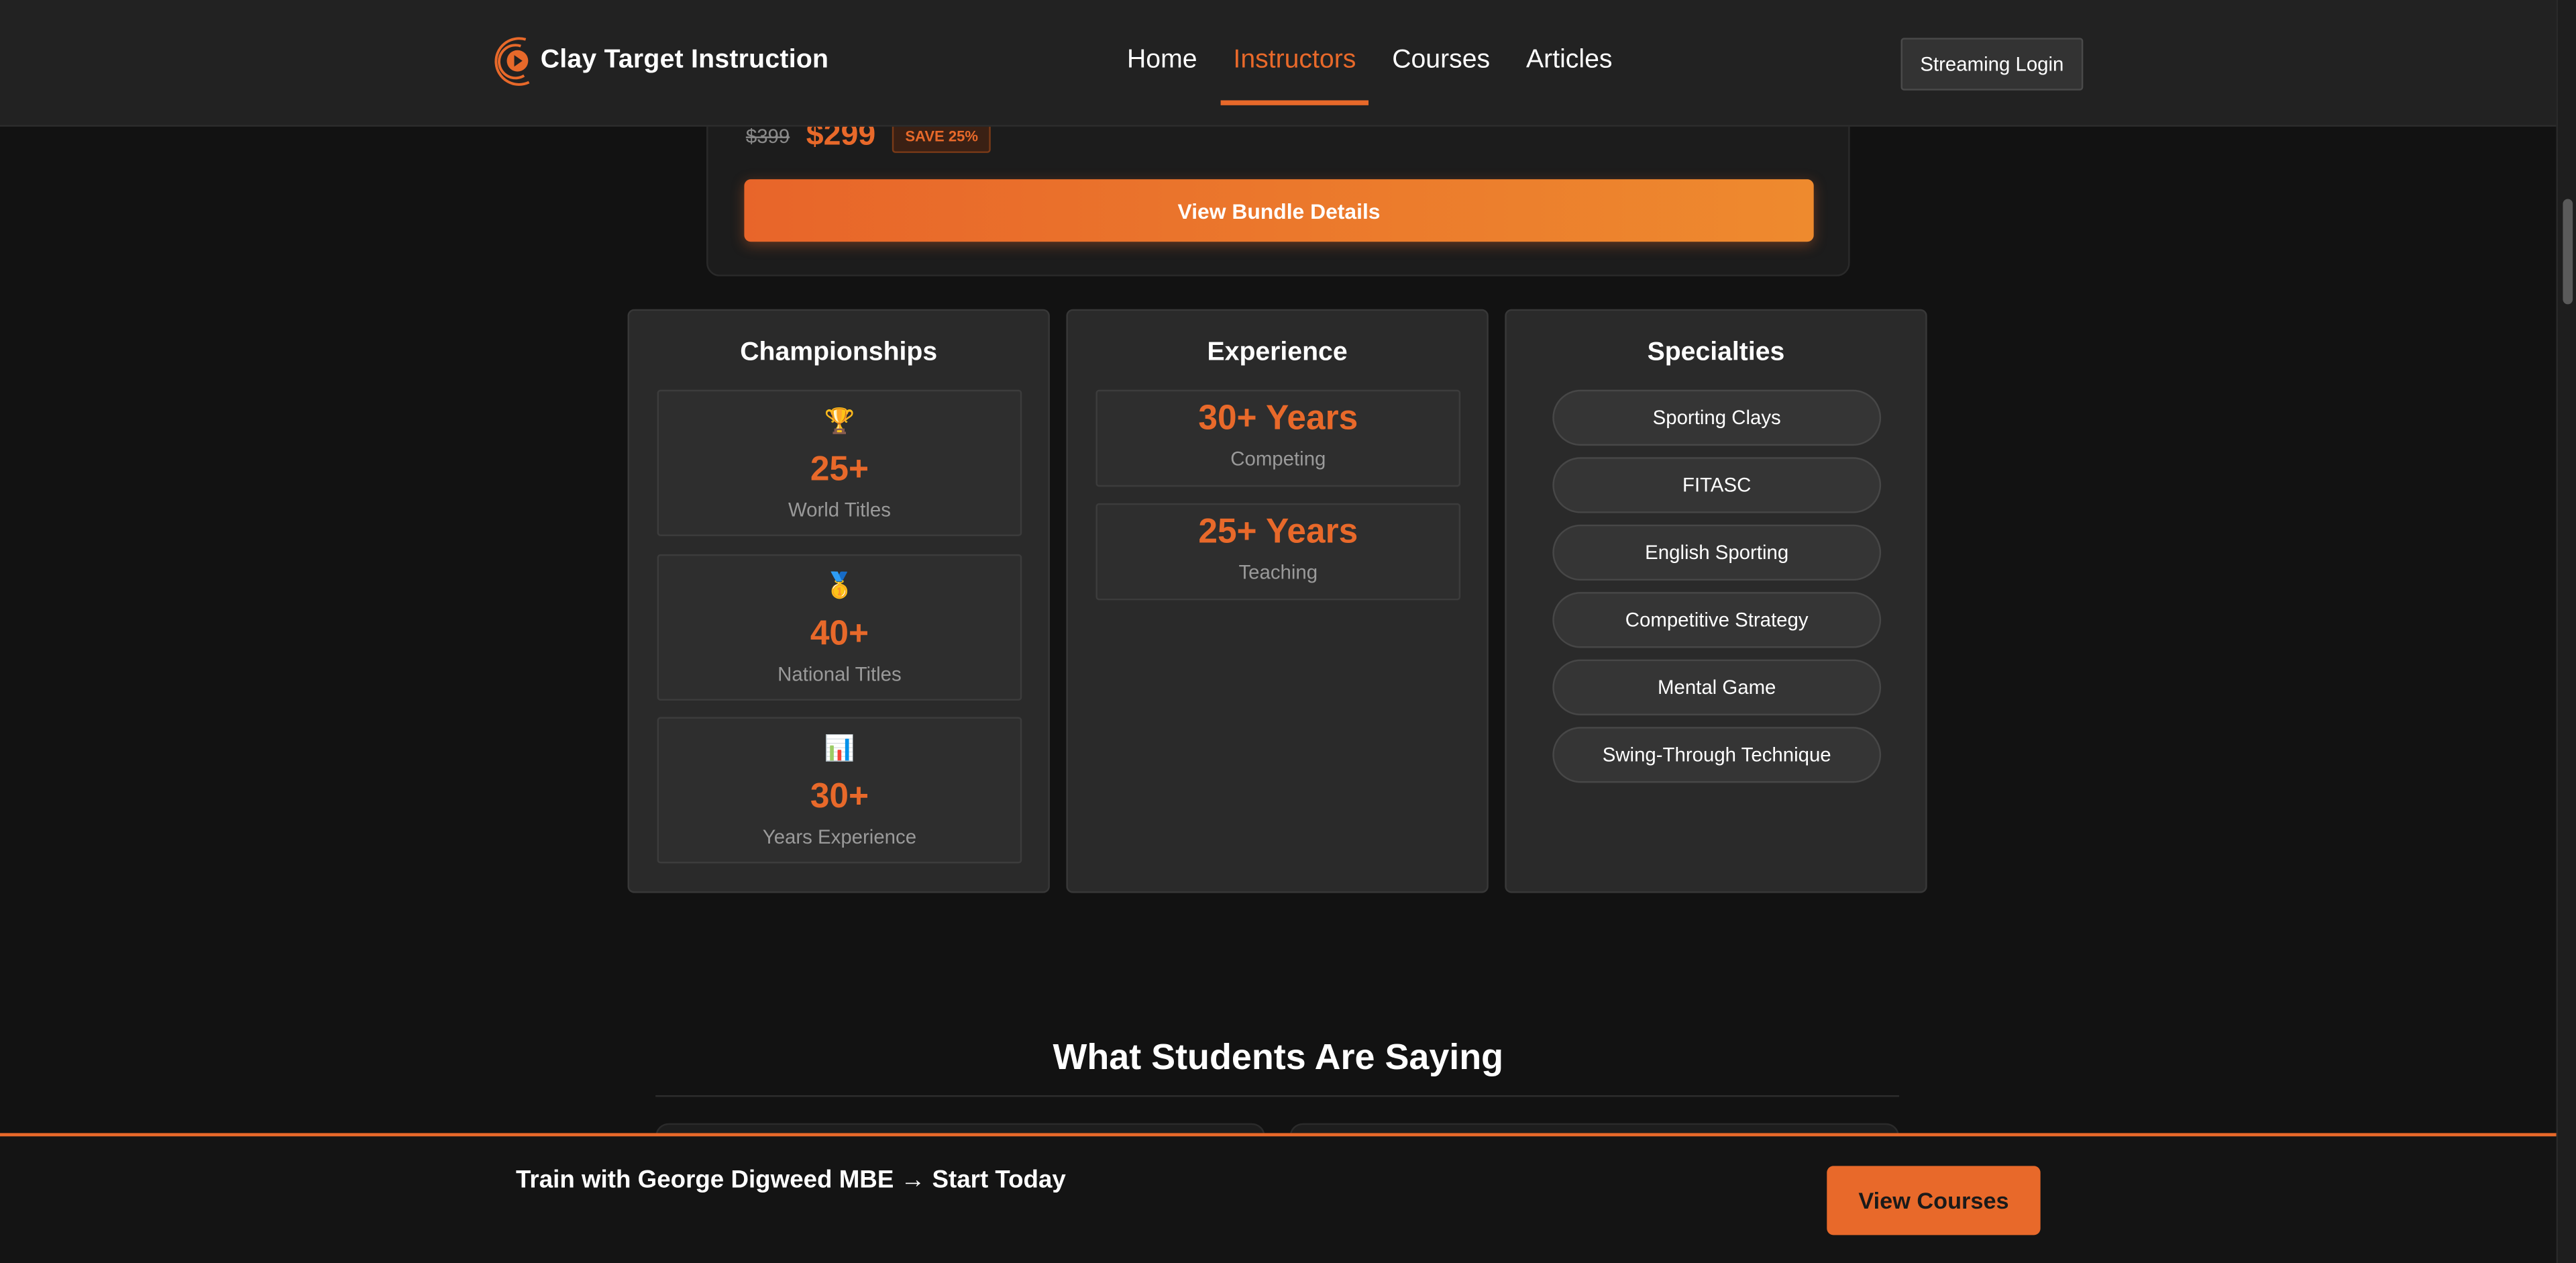  What do you see at coordinates (2566, 631) in the screenshot?
I see `scrollbar` at bounding box center [2566, 631].